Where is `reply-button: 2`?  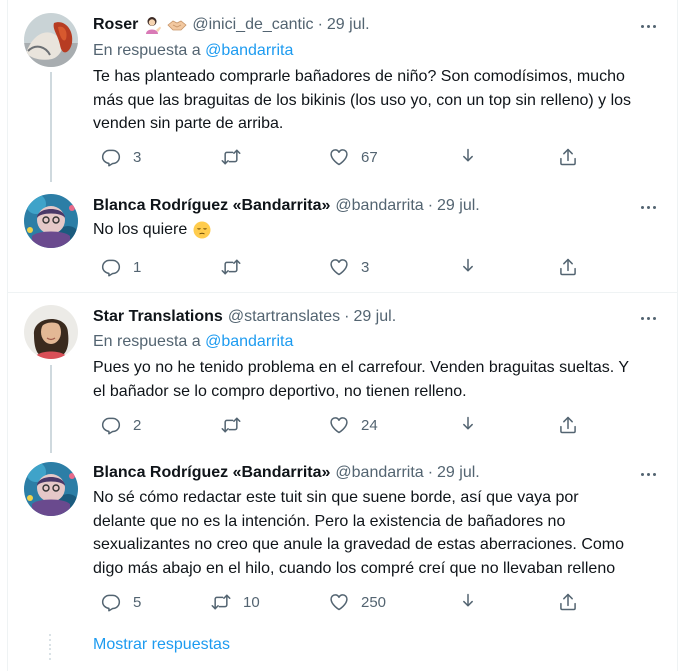
reply-button: 2 is located at coordinates (121, 425).